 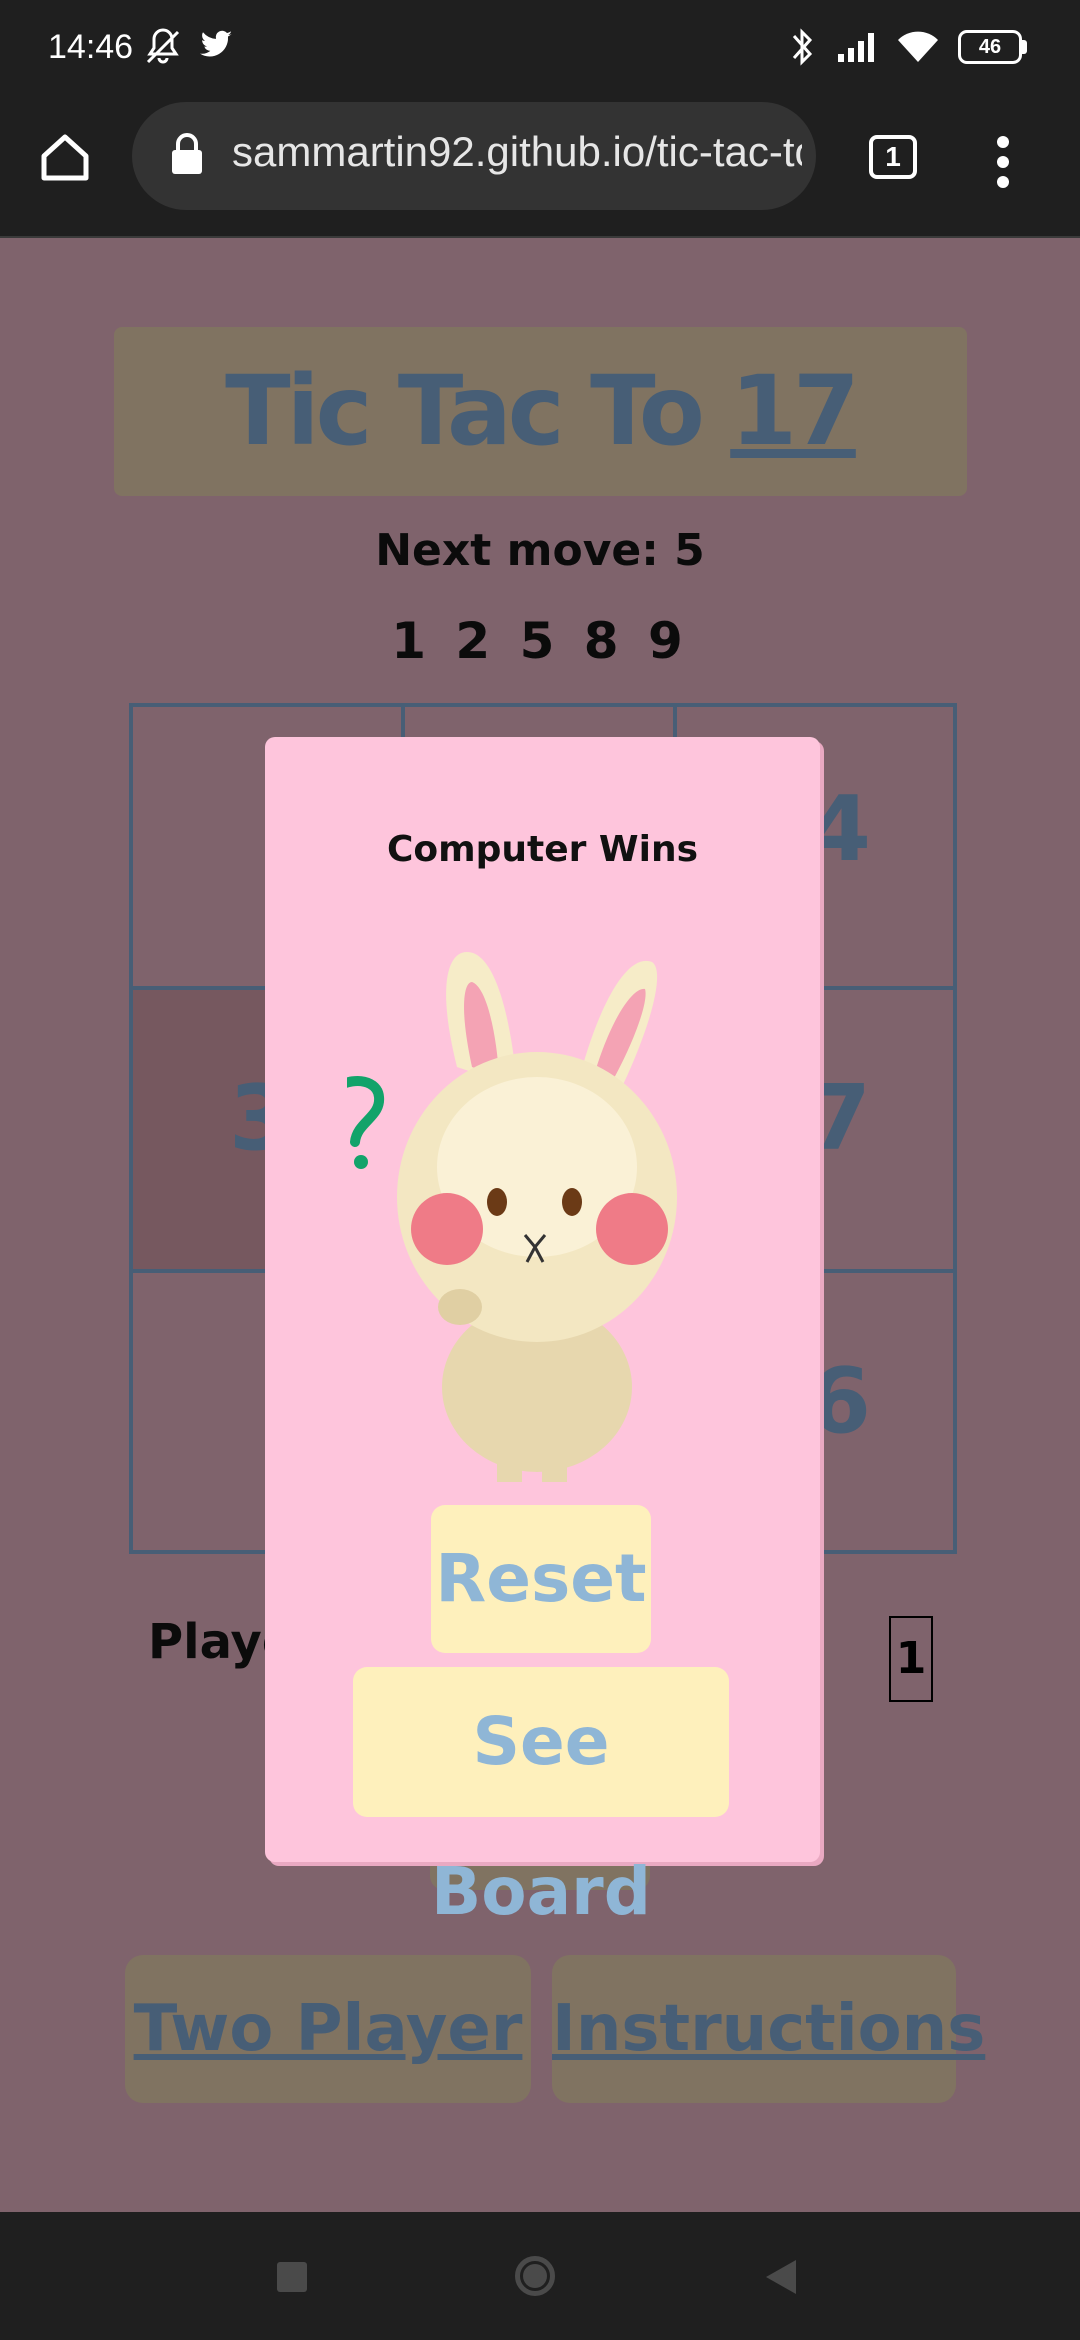 I want to click on bluetooth-icon, so click(x=802, y=49).